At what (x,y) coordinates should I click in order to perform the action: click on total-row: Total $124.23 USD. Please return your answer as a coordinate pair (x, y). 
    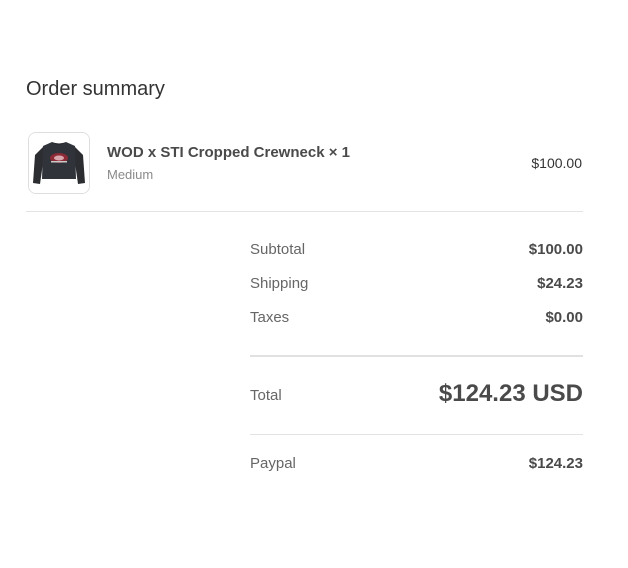
    Looking at the image, I should click on (416, 397).